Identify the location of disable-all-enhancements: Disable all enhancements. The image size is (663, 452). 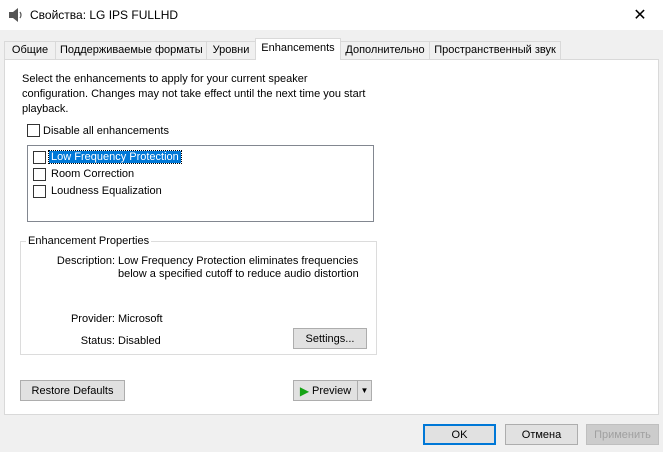
(98, 130).